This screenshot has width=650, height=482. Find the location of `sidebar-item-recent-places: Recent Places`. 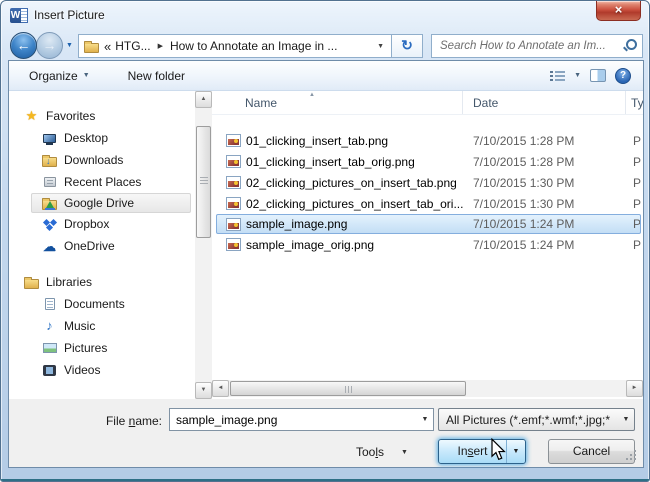

sidebar-item-recent-places: Recent Places is located at coordinates (102, 182).